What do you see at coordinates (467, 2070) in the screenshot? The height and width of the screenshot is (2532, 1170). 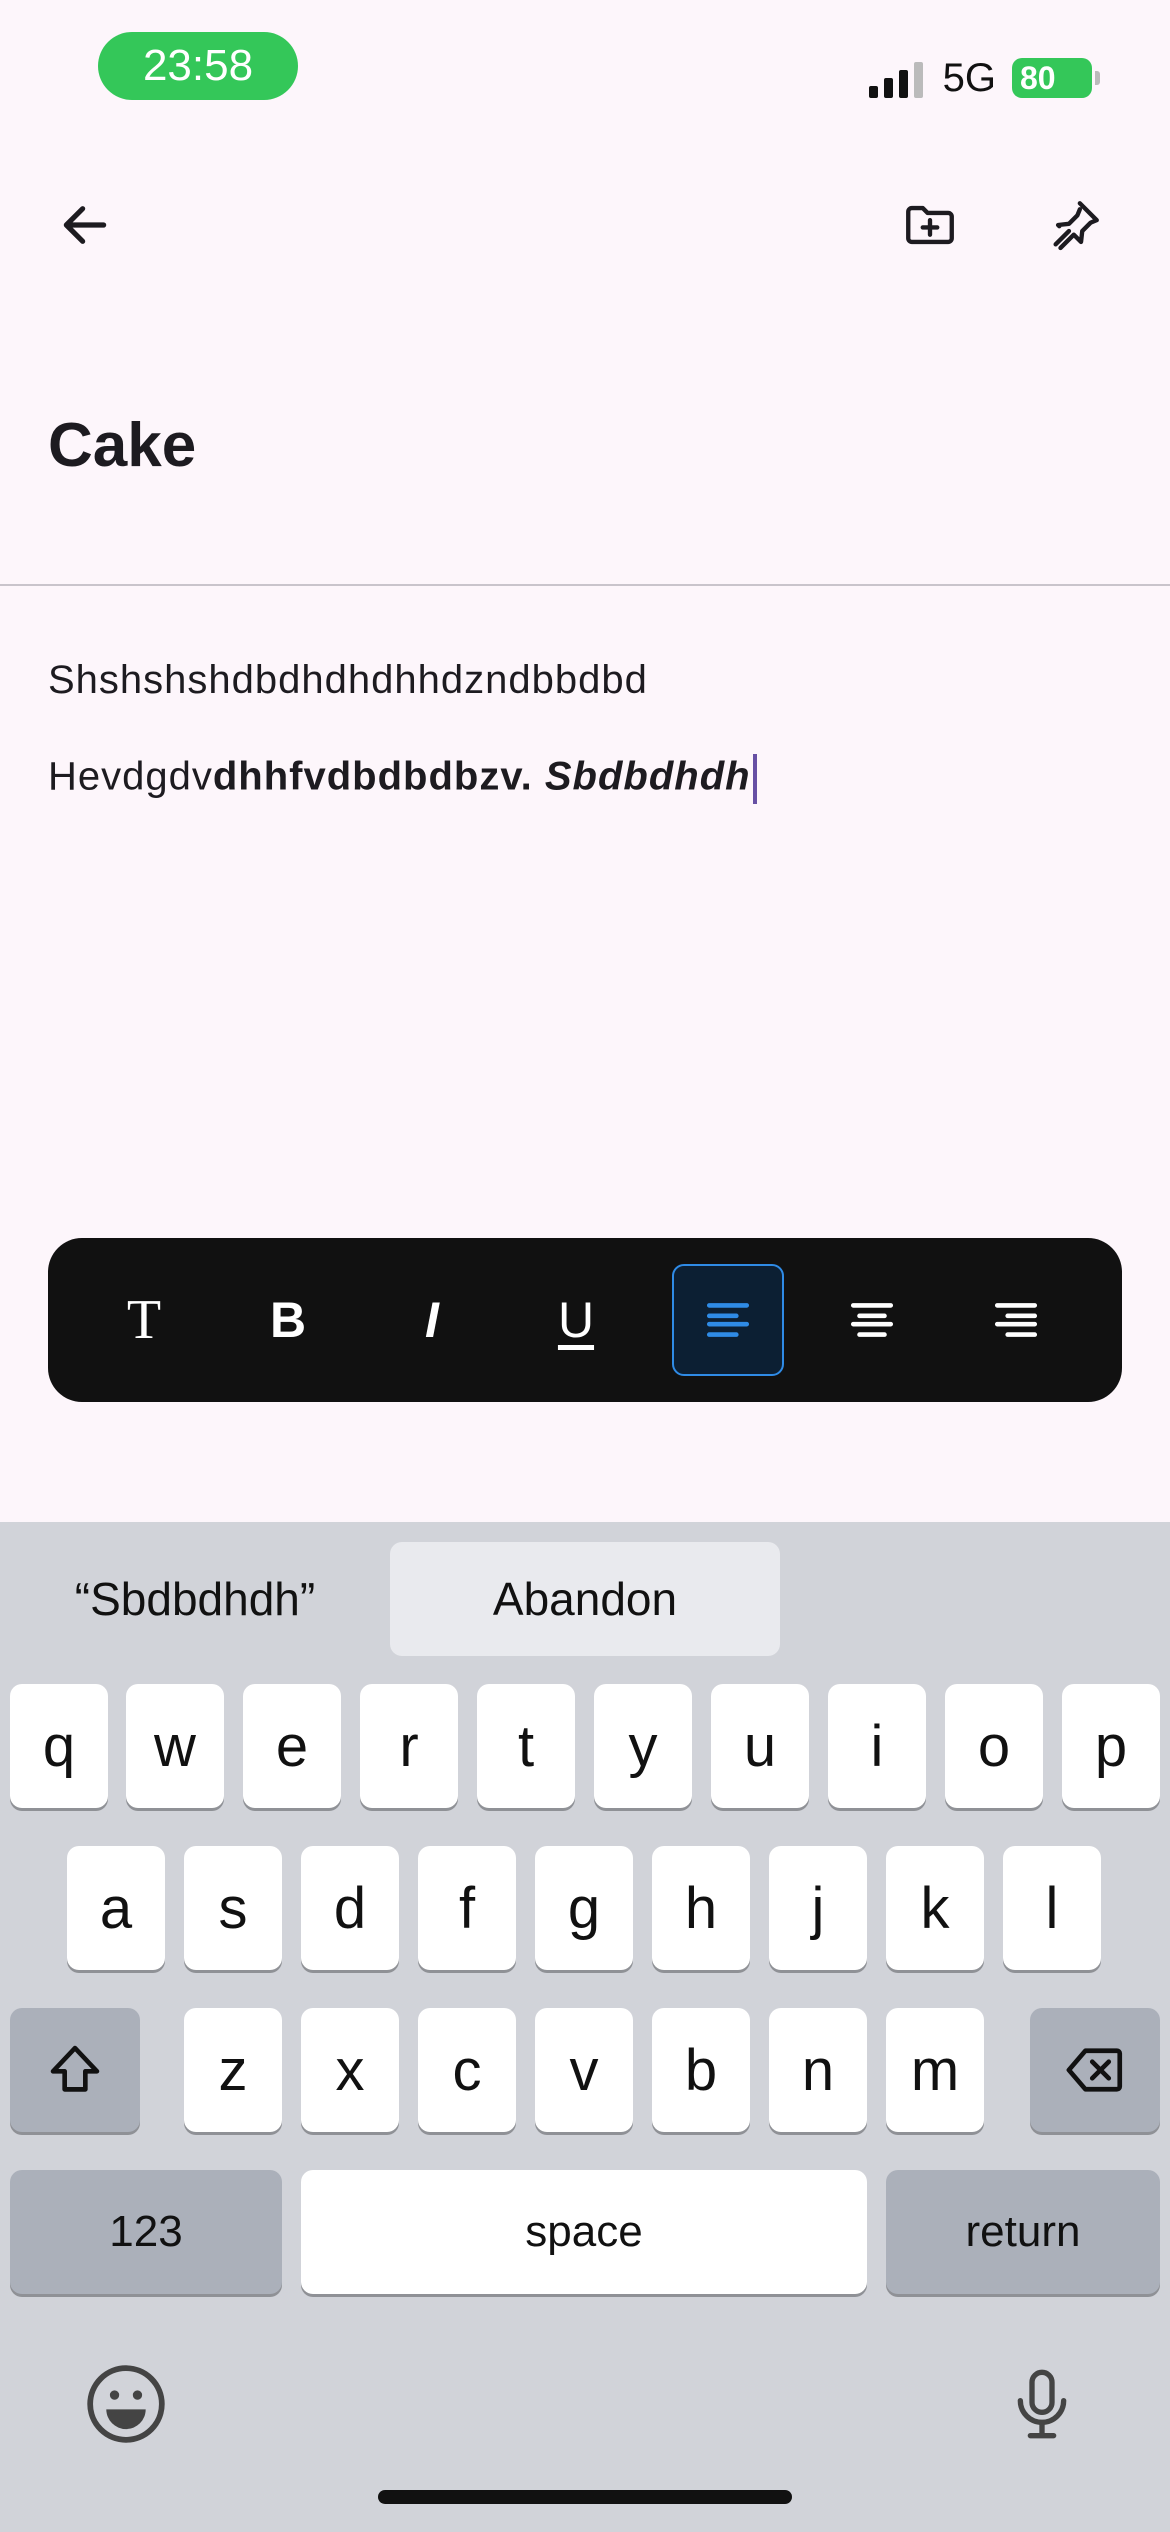 I see `key-c: c` at bounding box center [467, 2070].